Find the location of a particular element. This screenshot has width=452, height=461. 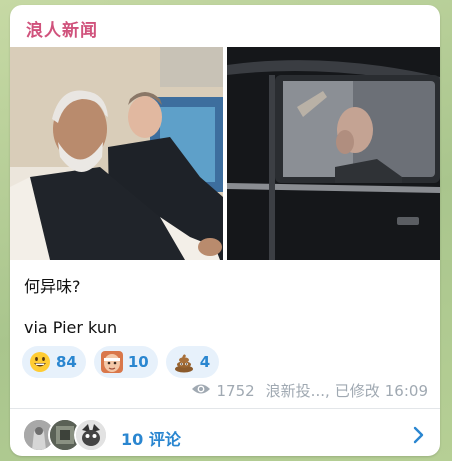

reaction-grinning: 84 is located at coordinates (54, 362).